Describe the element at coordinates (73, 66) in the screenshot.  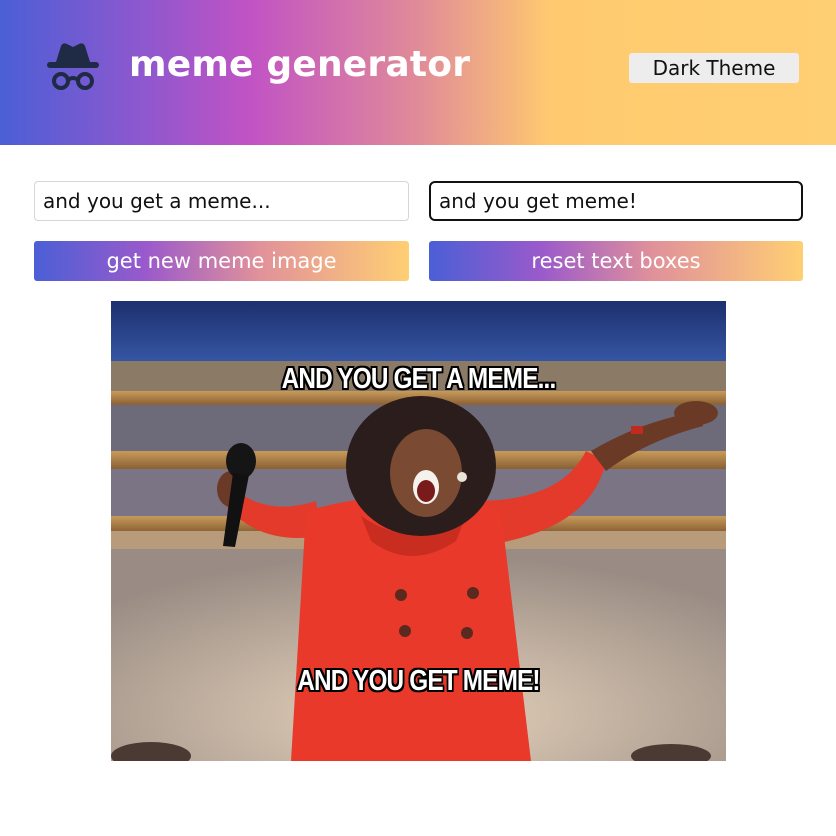
I see `incognito-icon` at that location.